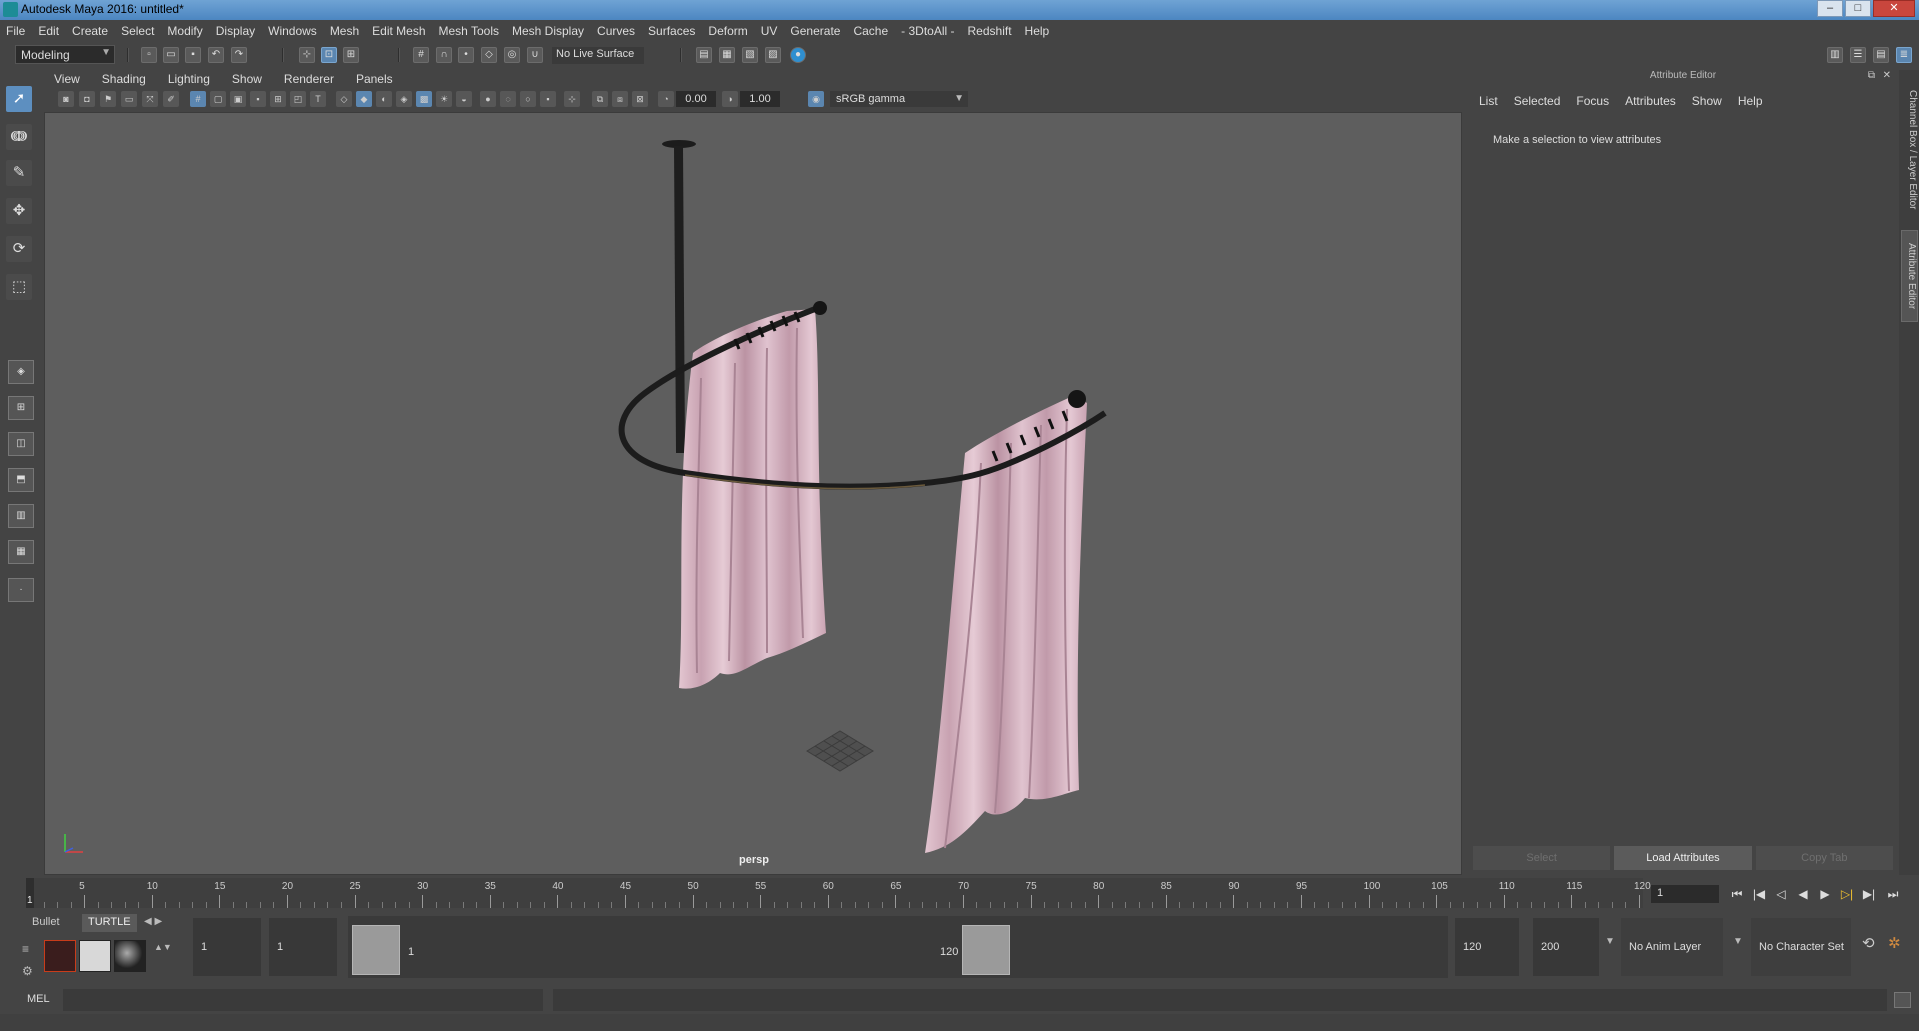 The height and width of the screenshot is (1031, 1919). I want to click on play-forwards-icon: ▶, so click(1825, 894).